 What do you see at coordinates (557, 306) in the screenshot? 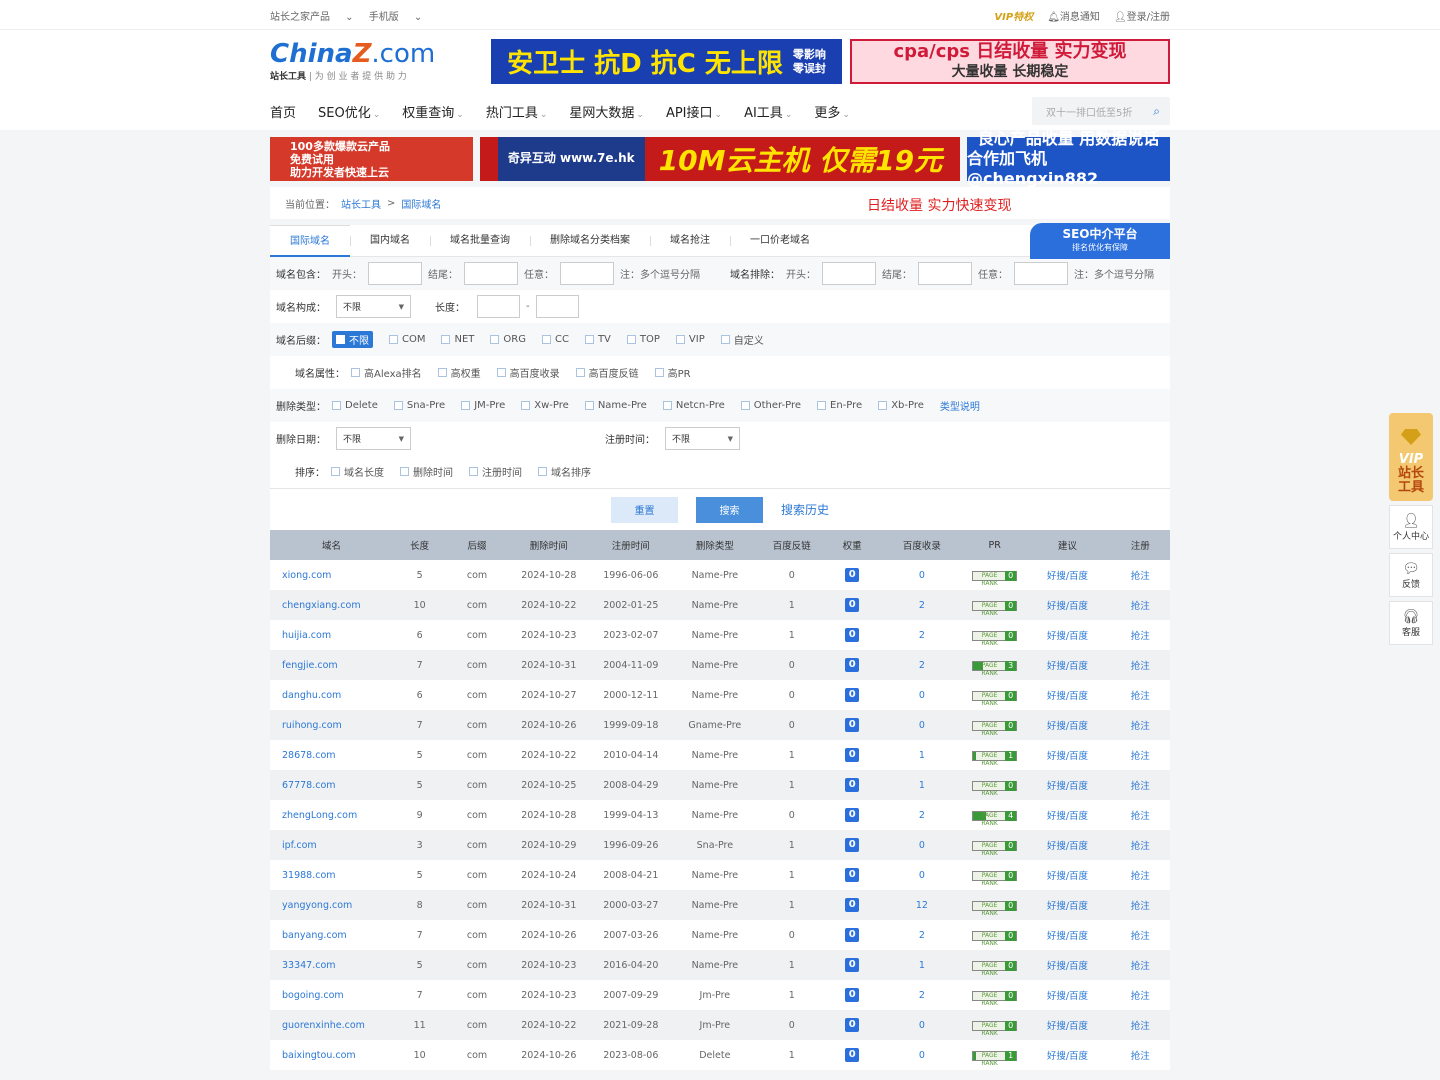
I see `length-max-input` at bounding box center [557, 306].